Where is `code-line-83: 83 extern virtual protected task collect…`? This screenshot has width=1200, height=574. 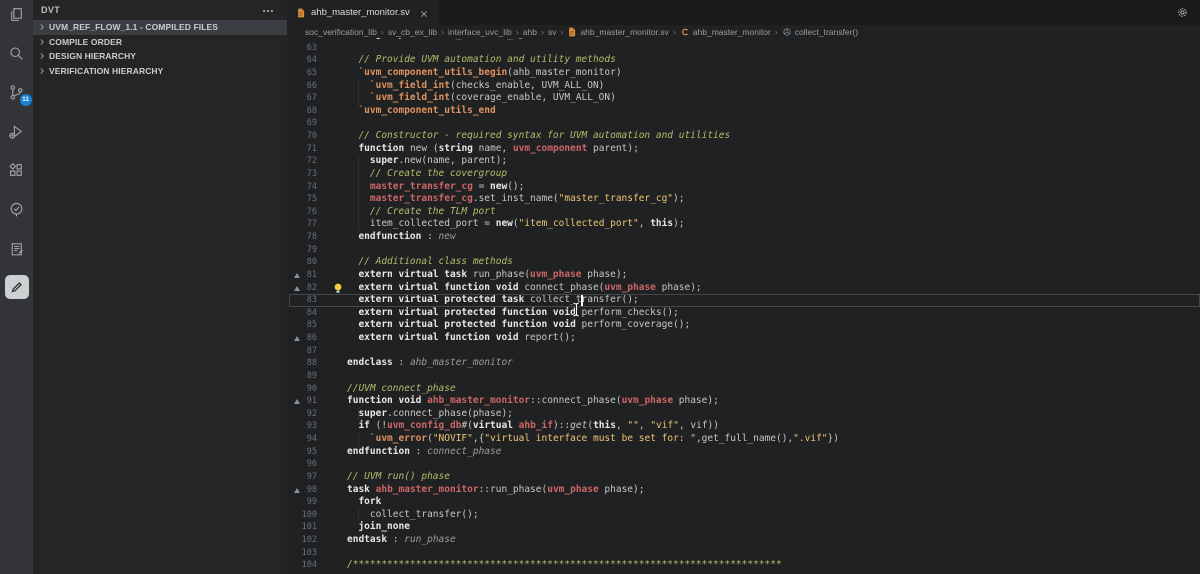
code-line-83: 83 extern virtual protected task collect… is located at coordinates (743, 300).